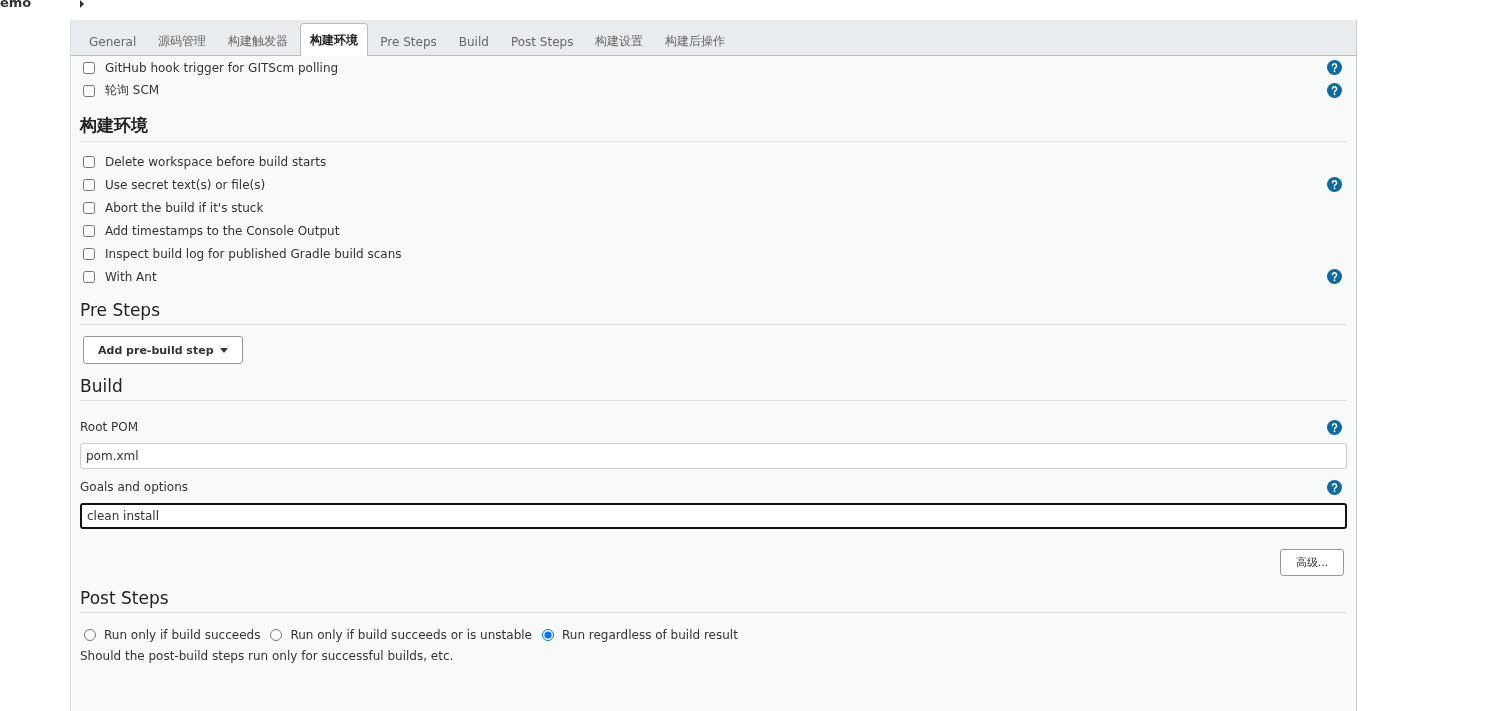  I want to click on tab: 构建设置, so click(619, 41).